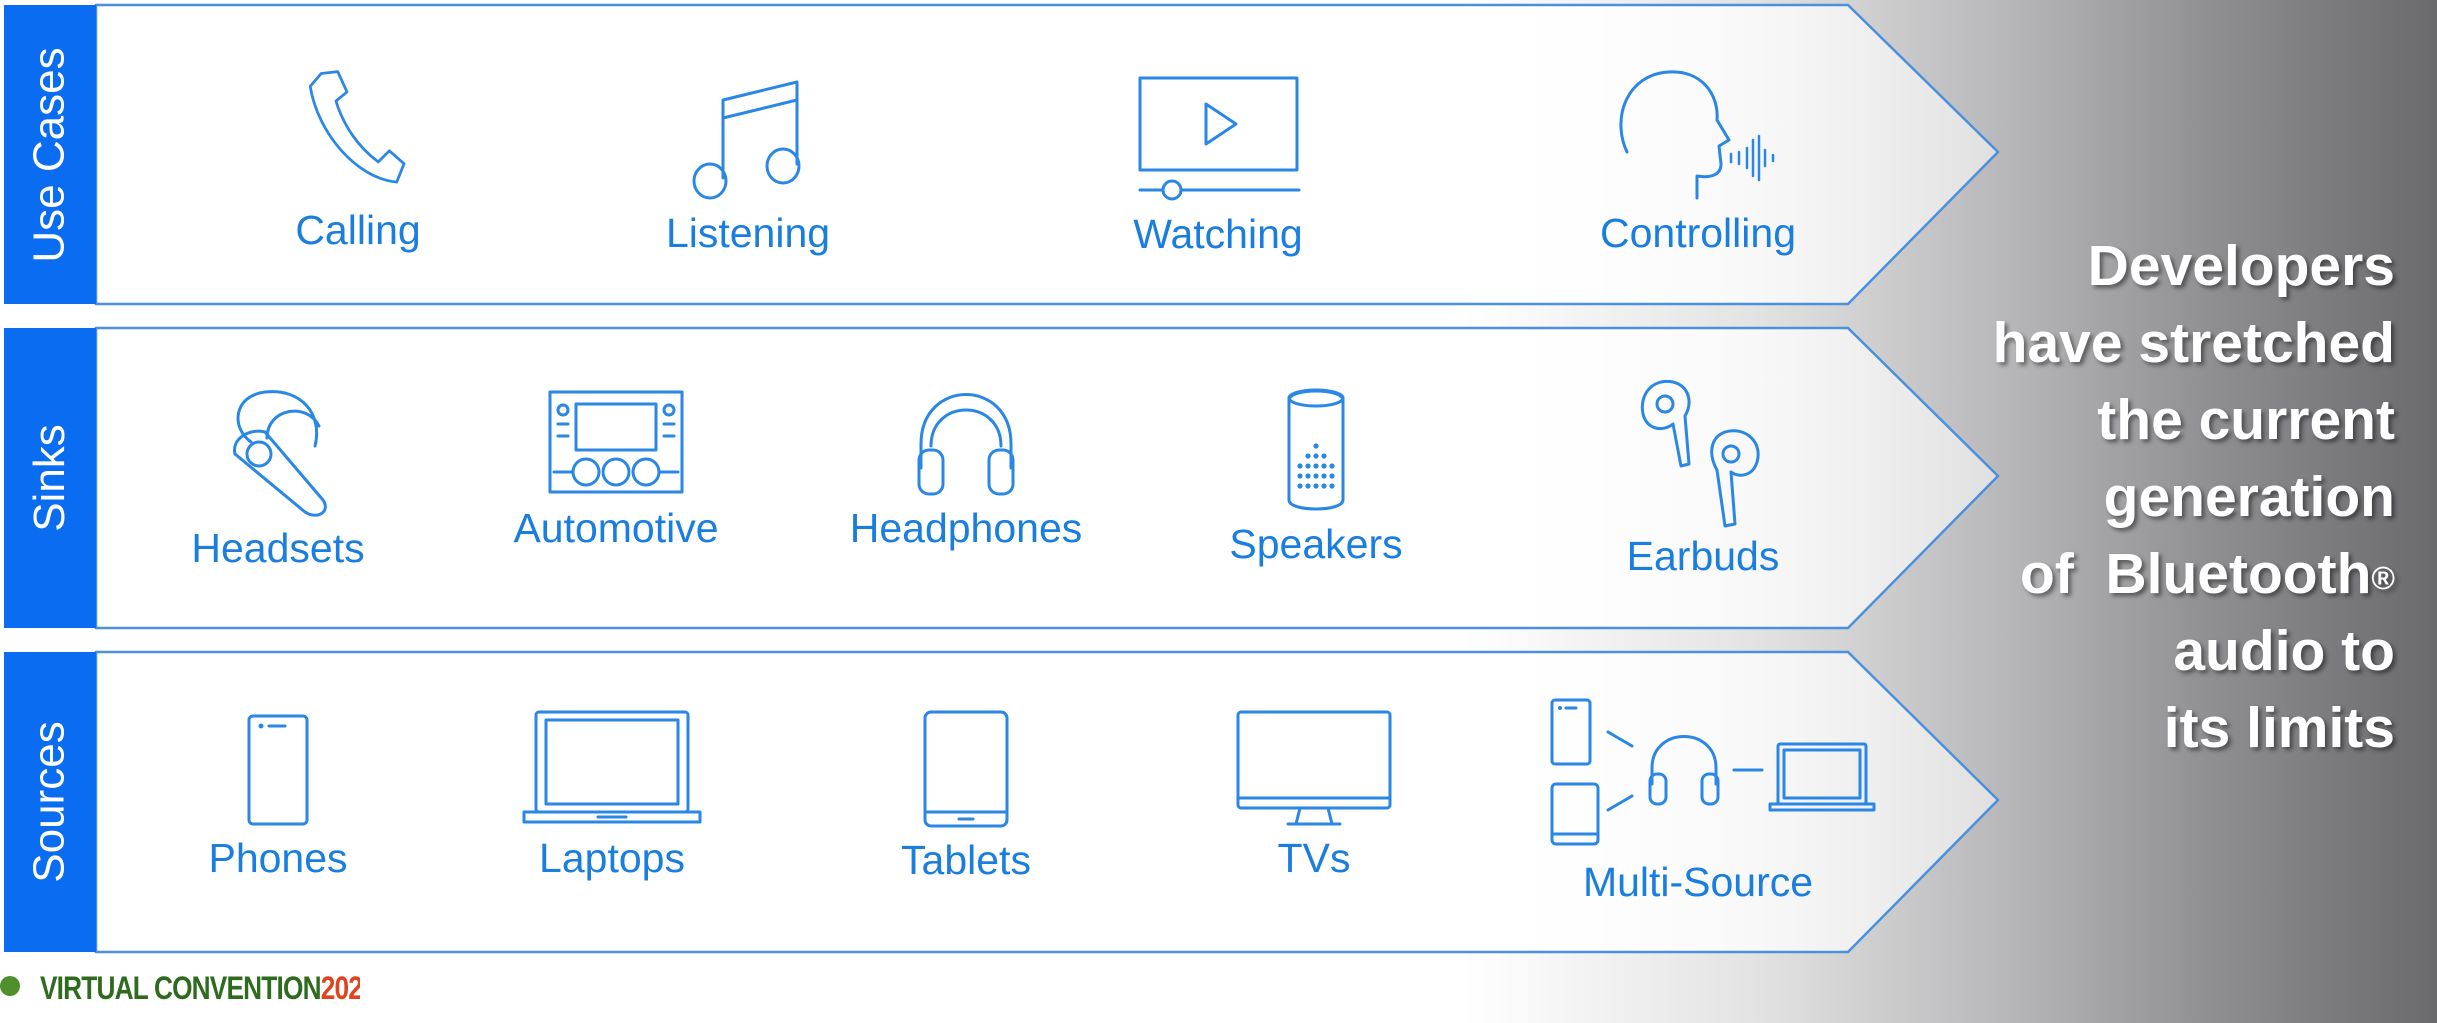 This screenshot has width=2437, height=1023. I want to click on sink-label: Speakers, so click(1316, 544).